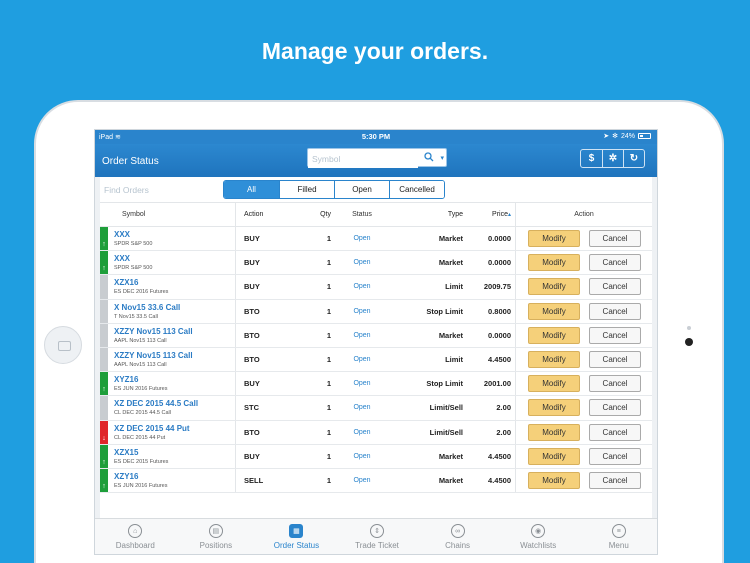  What do you see at coordinates (429, 157) in the screenshot?
I see `search-icon` at bounding box center [429, 157].